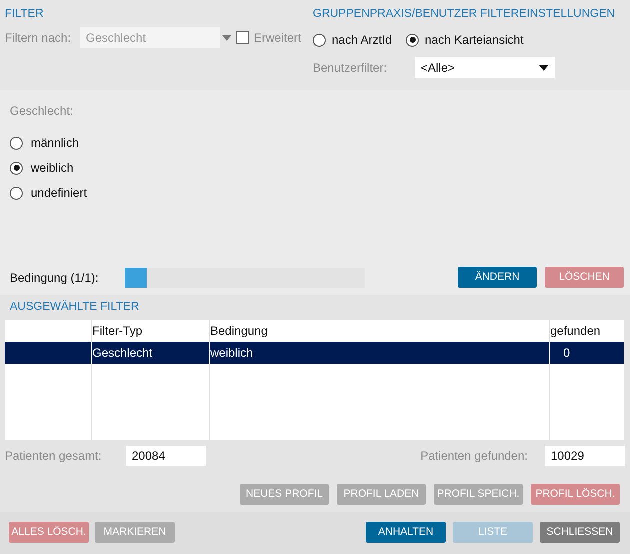 Image resolution: width=630 pixels, height=554 pixels. I want to click on field-label: Patienten gefunden:, so click(474, 457).